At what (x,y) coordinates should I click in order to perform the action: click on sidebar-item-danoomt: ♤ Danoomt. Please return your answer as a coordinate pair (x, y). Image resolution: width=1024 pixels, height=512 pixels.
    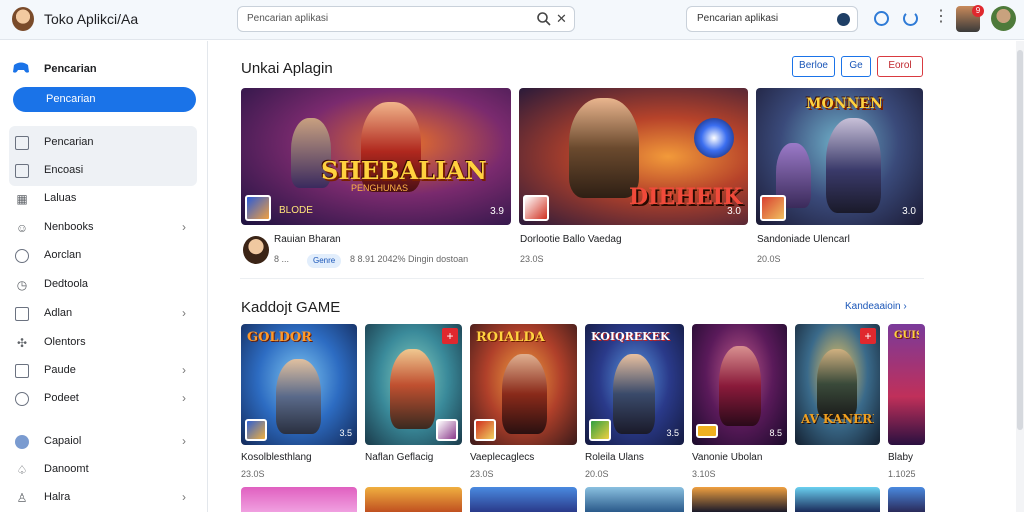
    Looking at the image, I should click on (104, 470).